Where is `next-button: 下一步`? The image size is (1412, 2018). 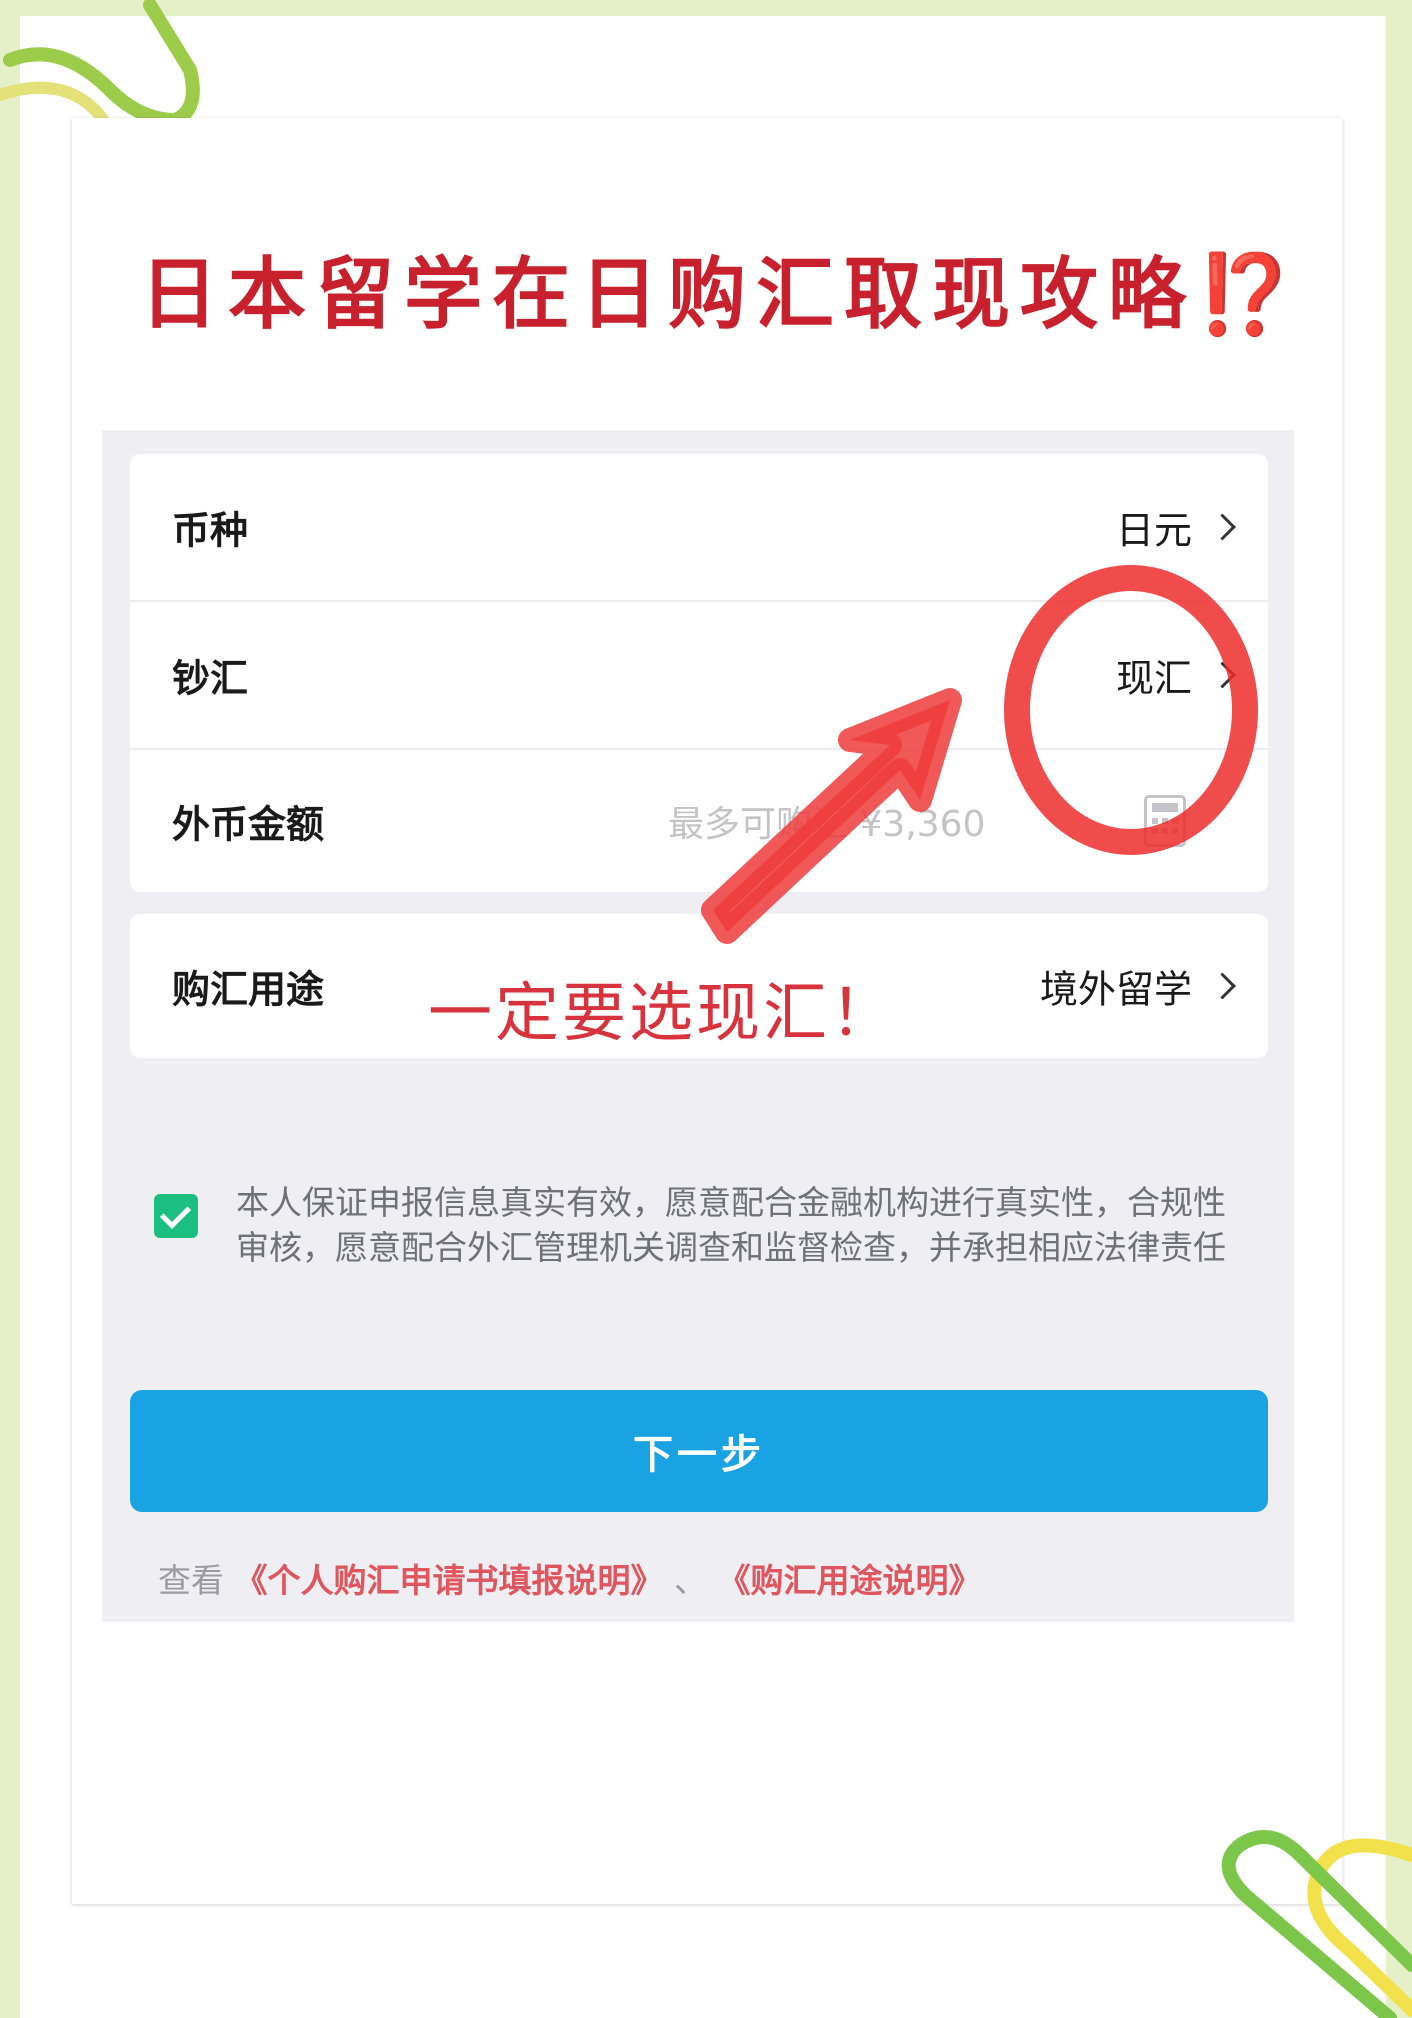 next-button: 下一步 is located at coordinates (699, 1451).